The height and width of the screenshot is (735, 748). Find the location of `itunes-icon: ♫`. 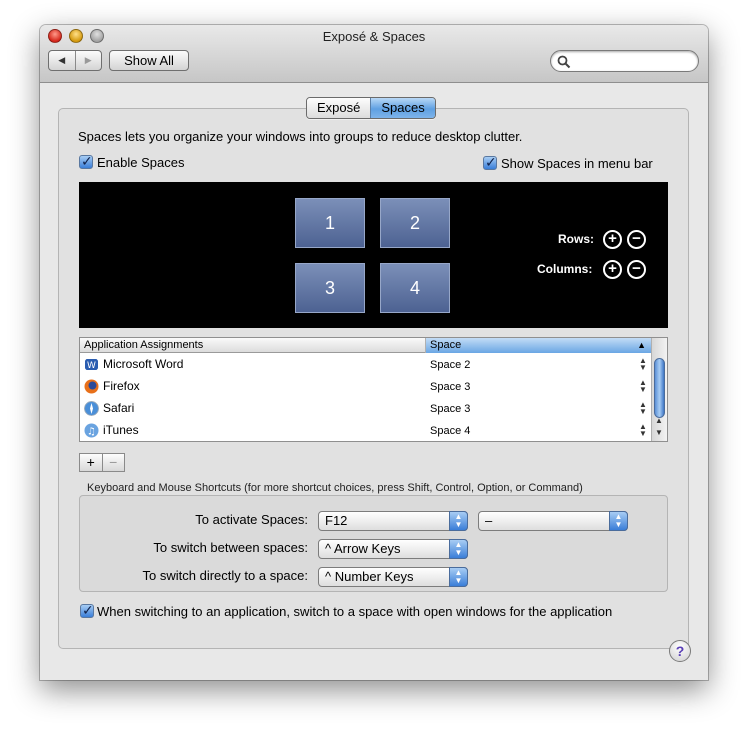

itunes-icon: ♫ is located at coordinates (91, 430).